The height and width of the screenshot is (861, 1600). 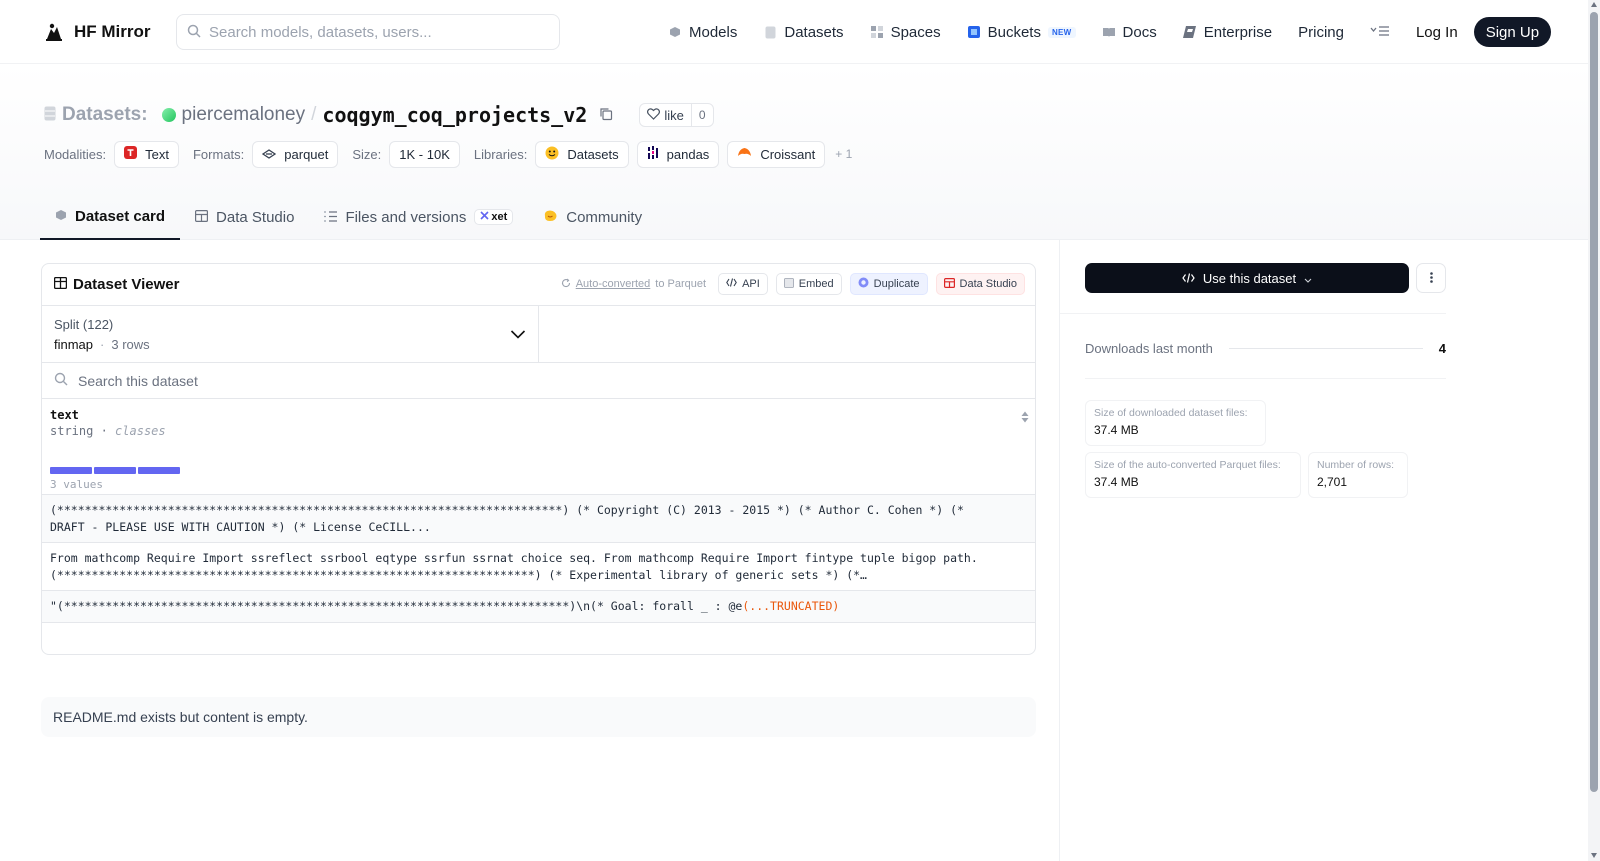 What do you see at coordinates (255, 217) in the screenshot?
I see `tab-label: Data Studio` at bounding box center [255, 217].